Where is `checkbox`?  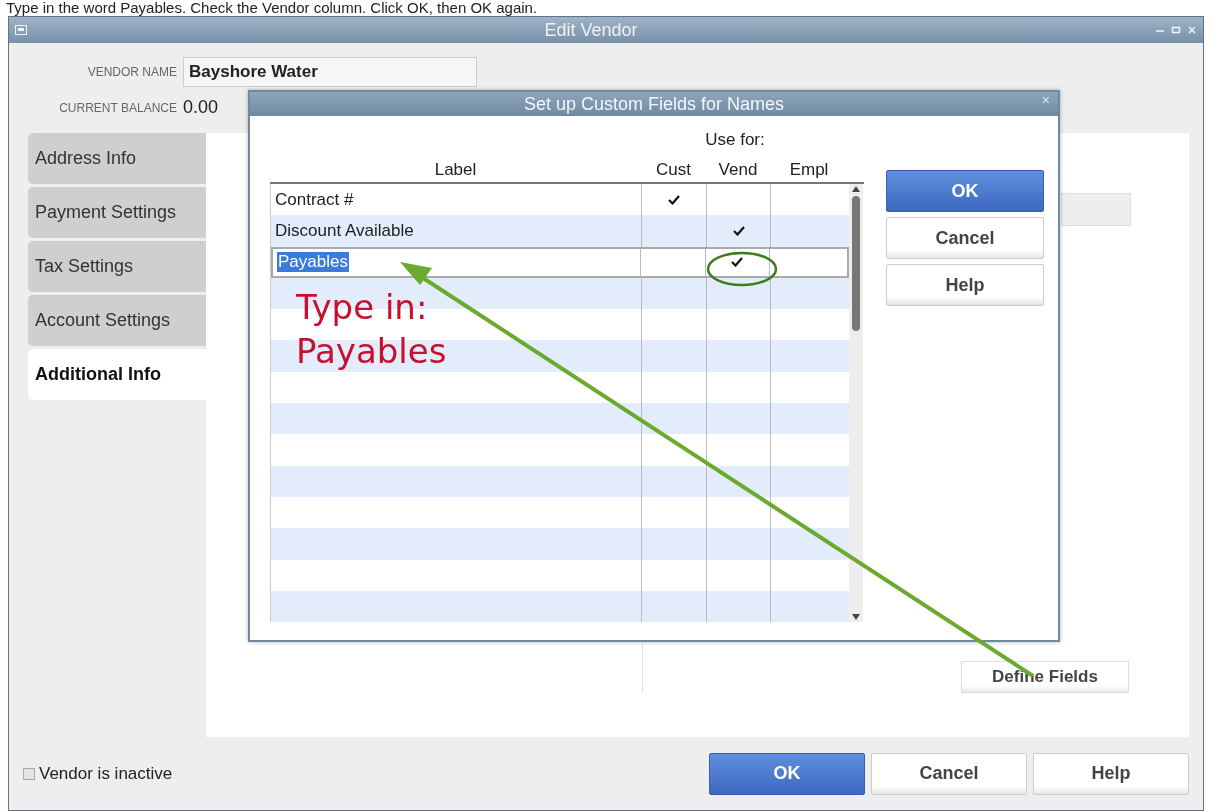 checkbox is located at coordinates (29, 773).